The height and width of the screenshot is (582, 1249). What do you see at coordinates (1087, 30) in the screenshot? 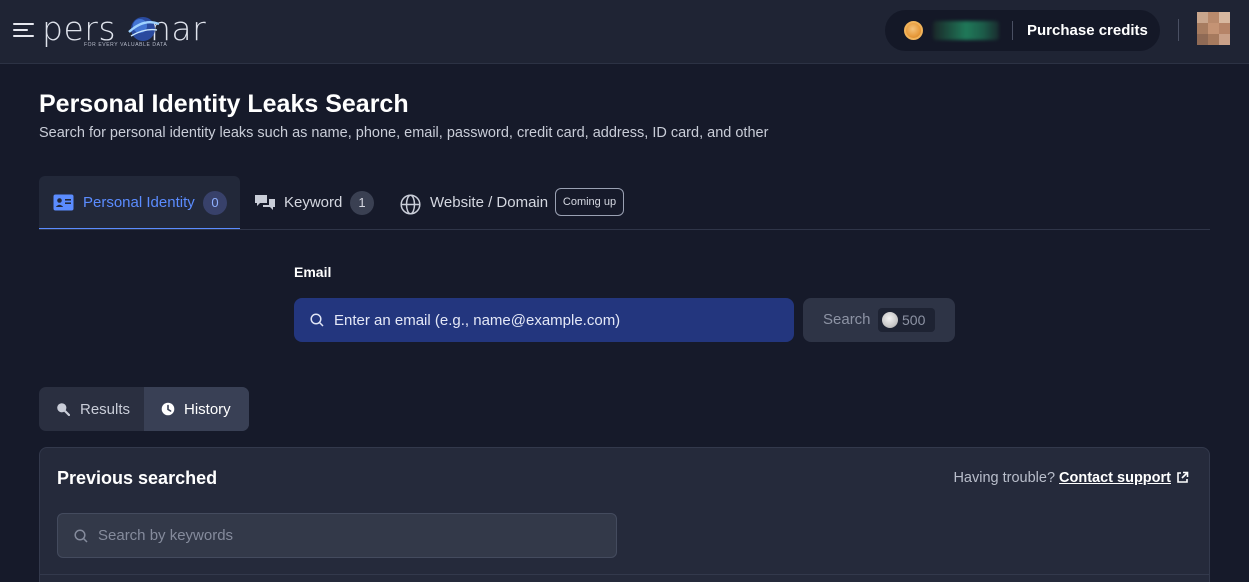
I see `purchase-credits-button: Purchase credits` at bounding box center [1087, 30].